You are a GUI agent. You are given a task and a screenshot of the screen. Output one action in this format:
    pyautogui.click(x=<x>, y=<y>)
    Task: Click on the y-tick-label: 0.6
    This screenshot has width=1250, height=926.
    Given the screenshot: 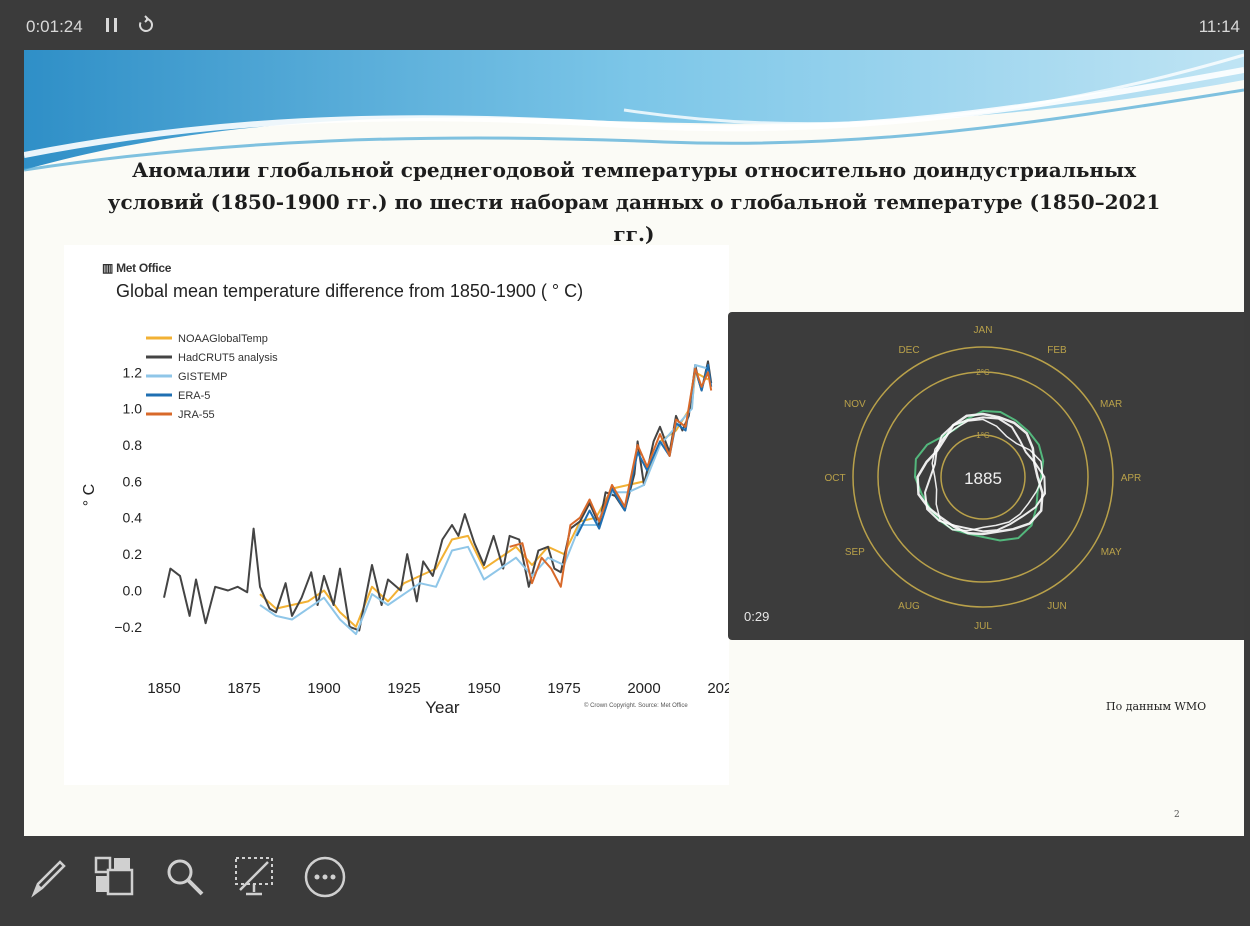 What is the action you would take?
    pyautogui.click(x=133, y=481)
    